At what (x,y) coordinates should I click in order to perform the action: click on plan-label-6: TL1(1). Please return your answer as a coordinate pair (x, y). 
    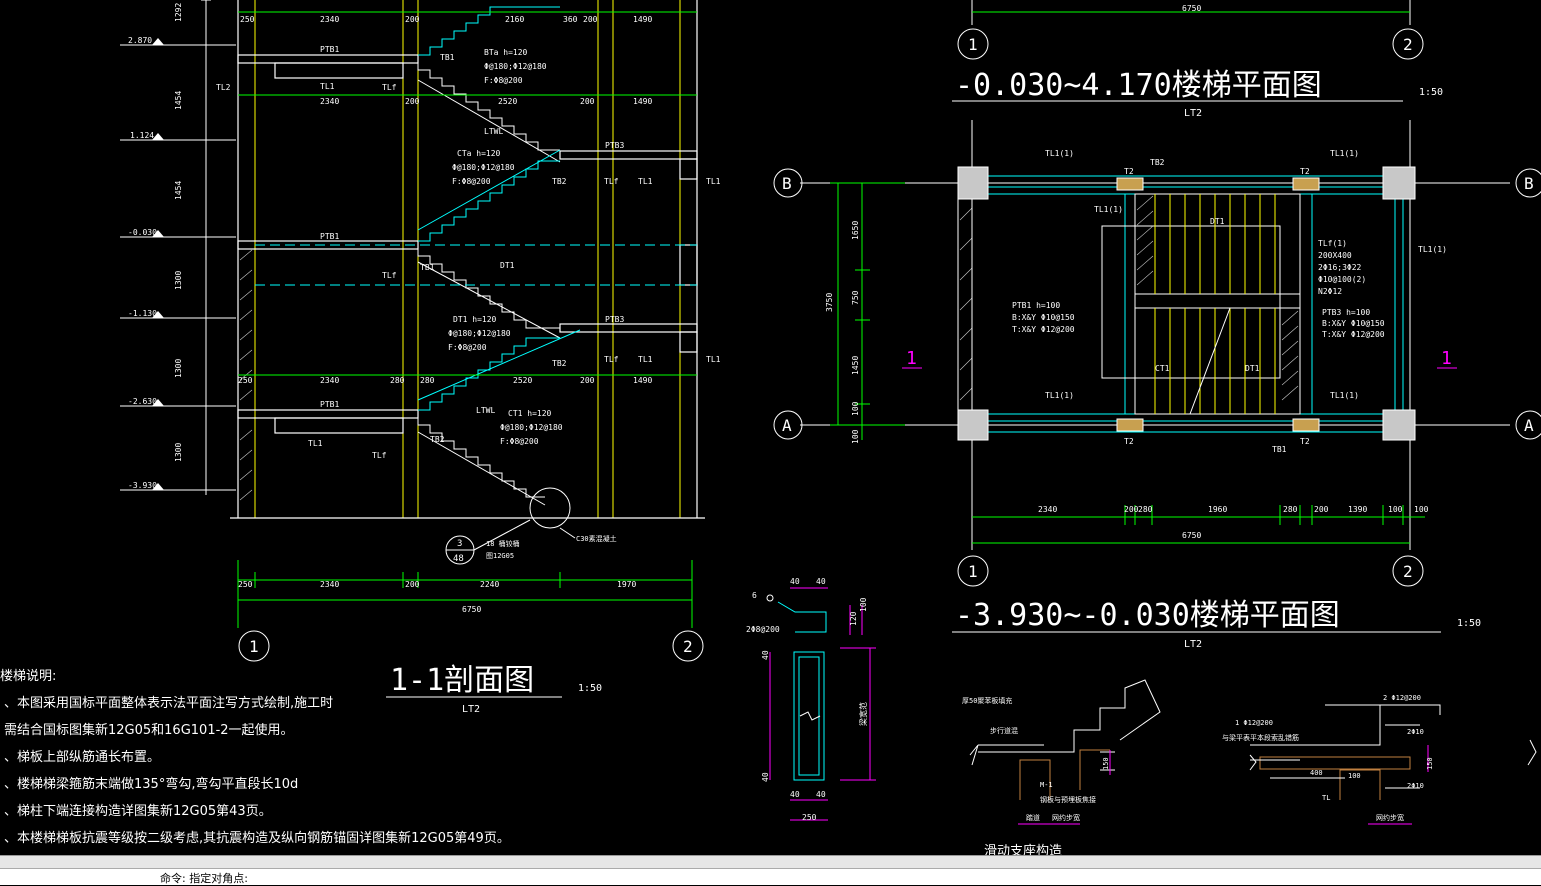
    Looking at the image, I should click on (1108, 209).